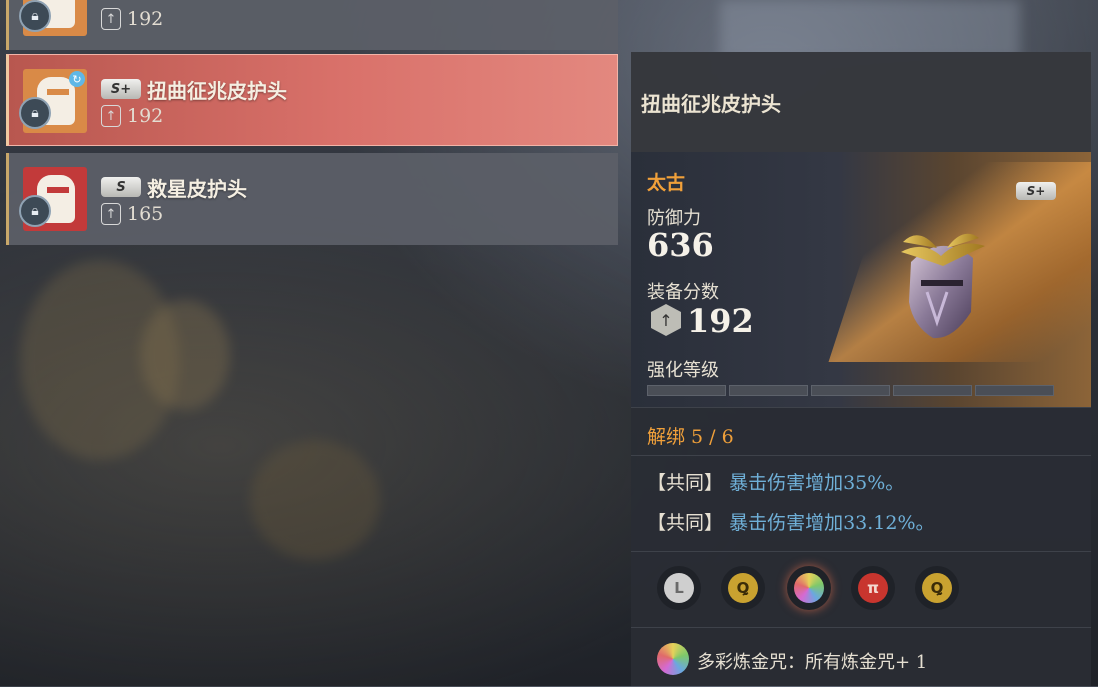  I want to click on panel-title: 扭曲征兆皮护头, so click(711, 104).